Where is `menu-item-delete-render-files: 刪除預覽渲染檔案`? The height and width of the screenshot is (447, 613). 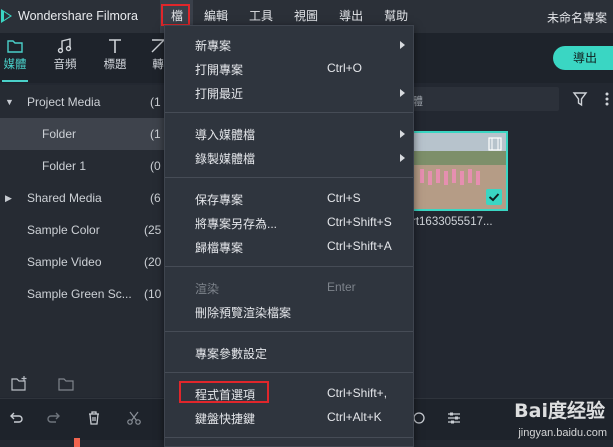
menu-item-delete-render-files: 刪除預覽渲染檔案 is located at coordinates (289, 312).